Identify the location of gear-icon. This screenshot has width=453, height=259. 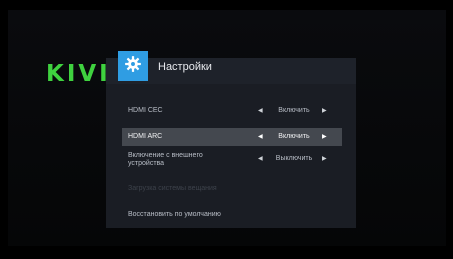
(133, 66).